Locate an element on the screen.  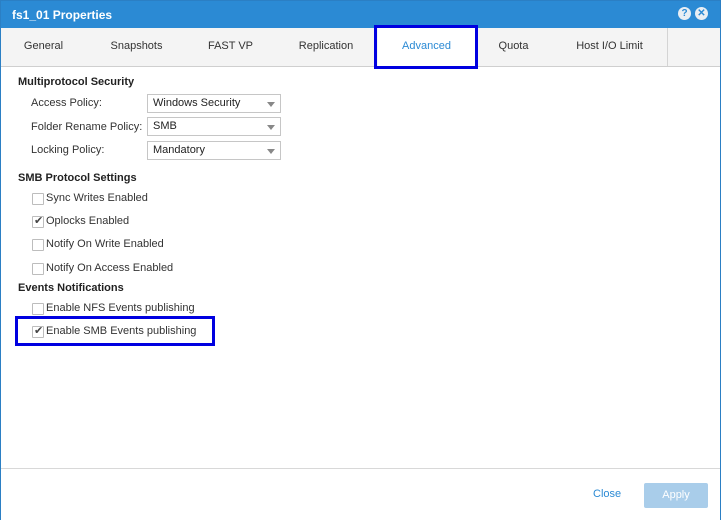
sync-writes-label: Sync Writes Enabled is located at coordinates (97, 198).